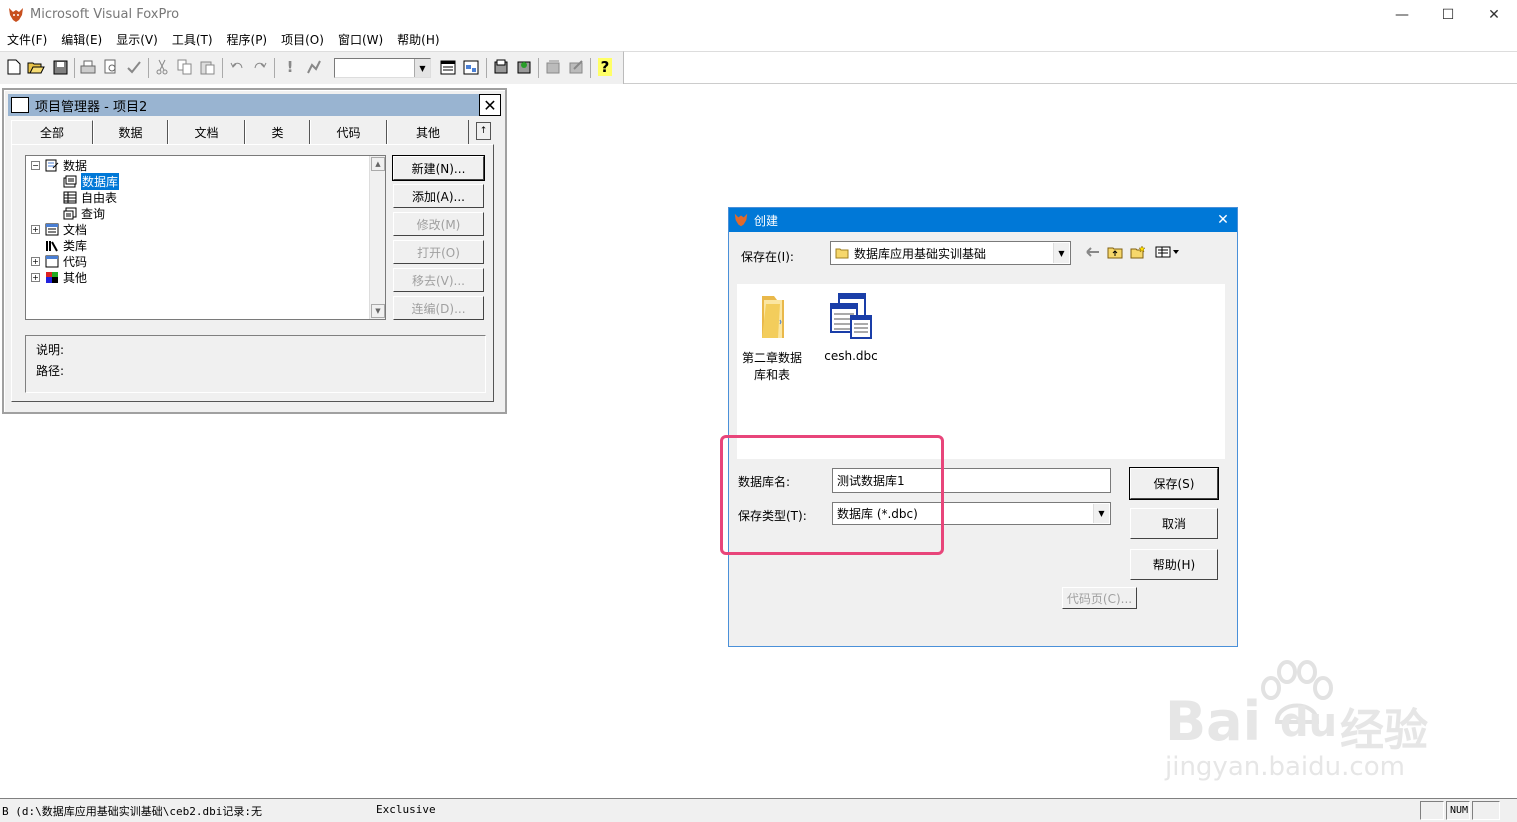 The width and height of the screenshot is (1517, 822). I want to click on save-in-combo: 数据库应用基础实训基础 ▼, so click(950, 253).